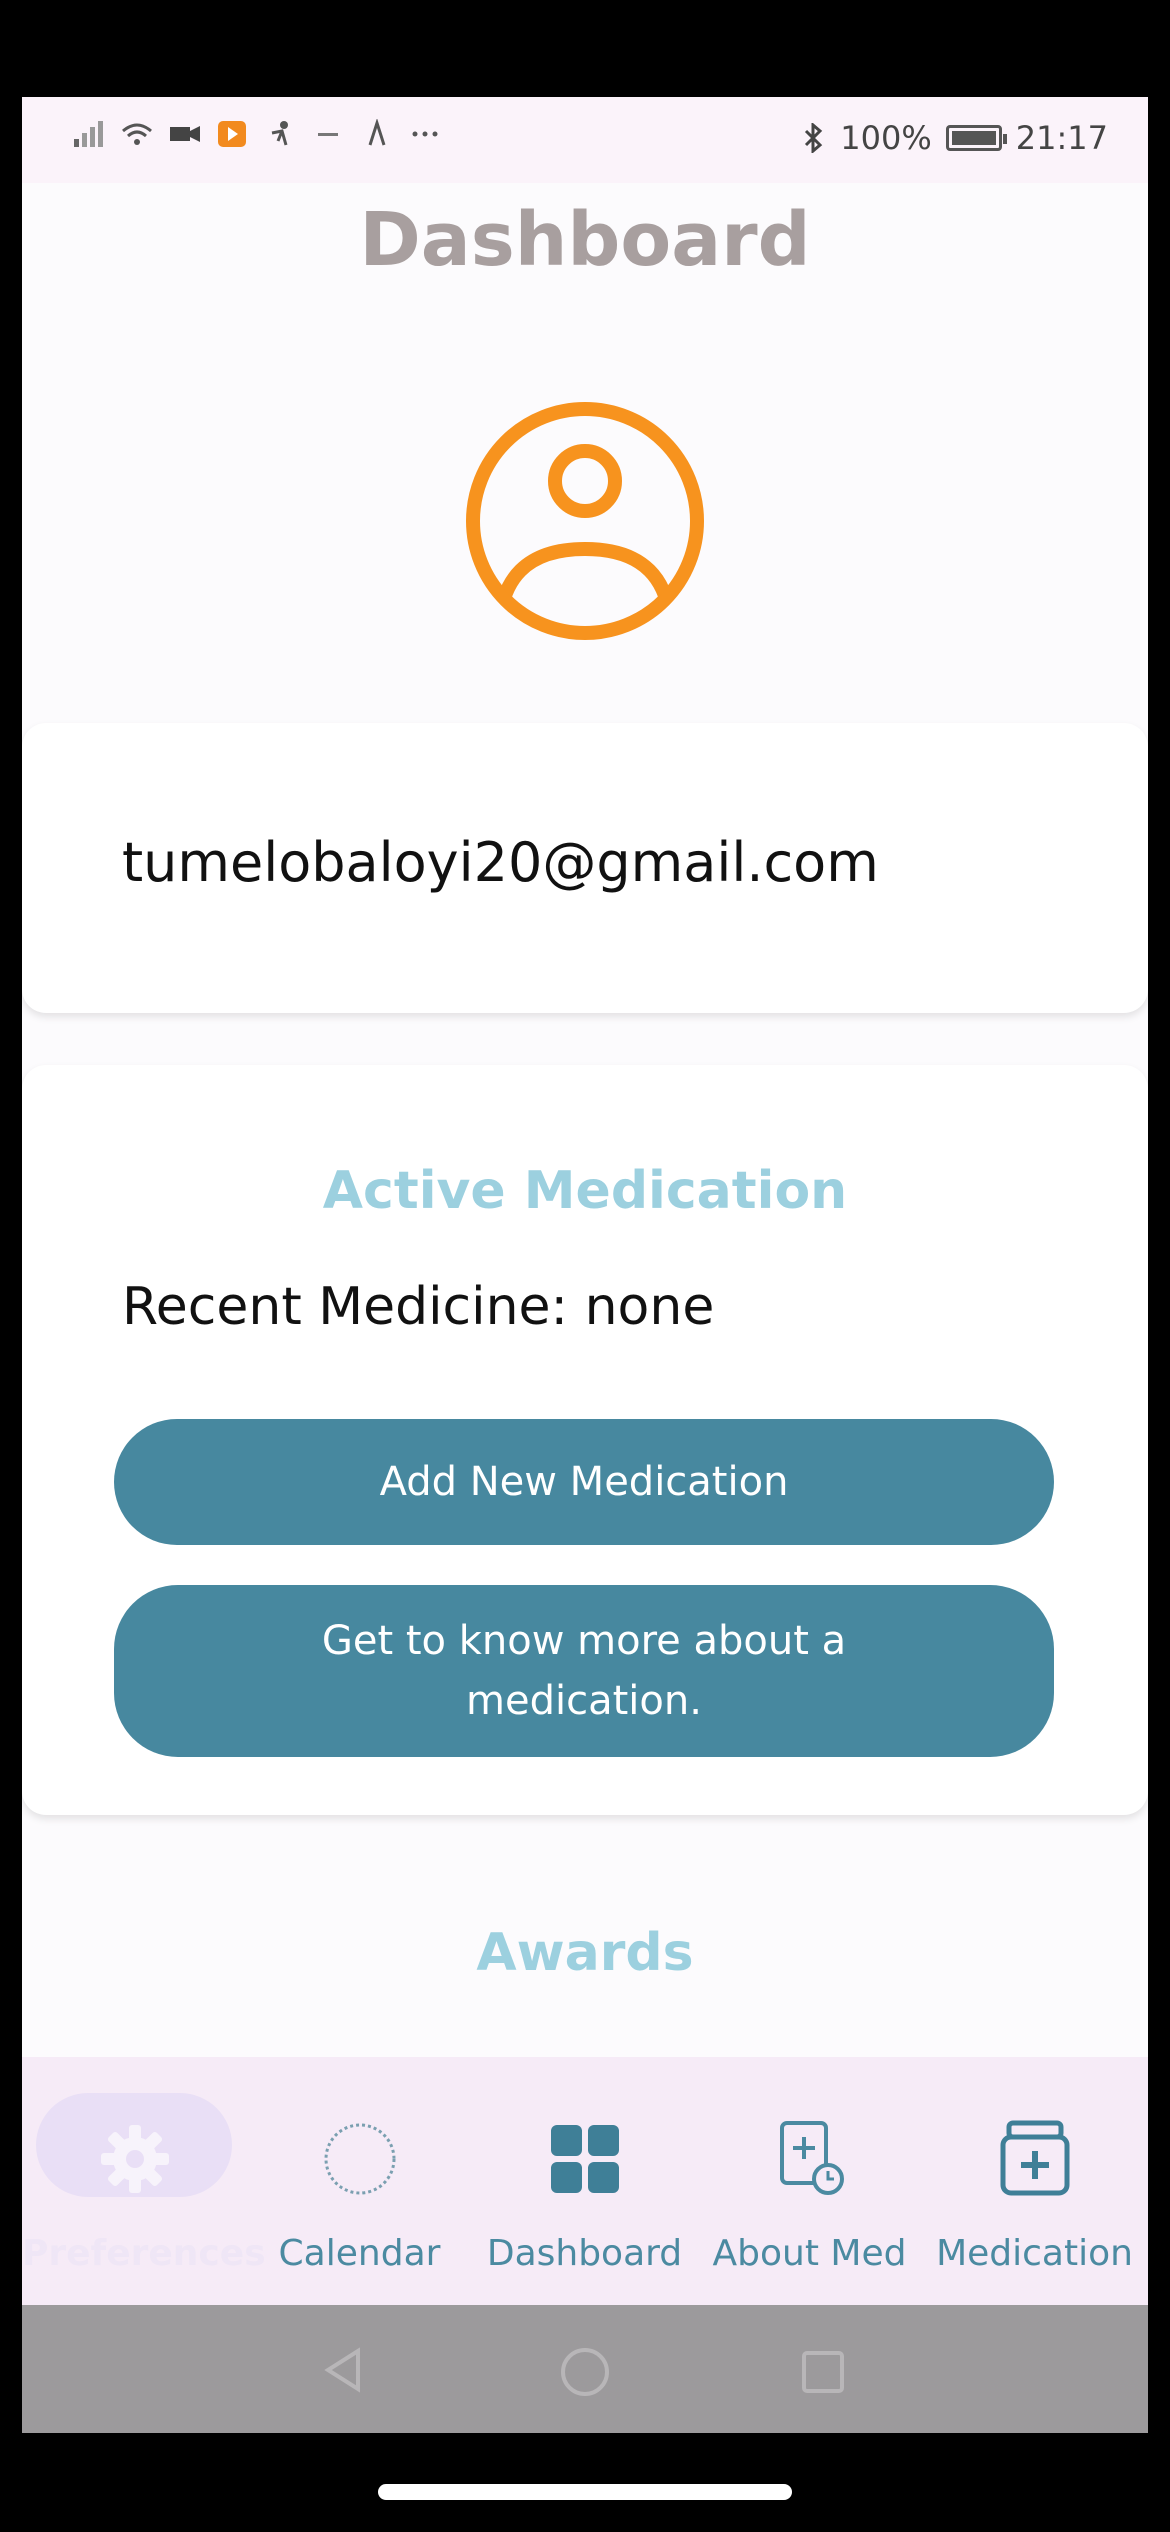  Describe the element at coordinates (1034, 2158) in the screenshot. I see `medication-icon` at that location.